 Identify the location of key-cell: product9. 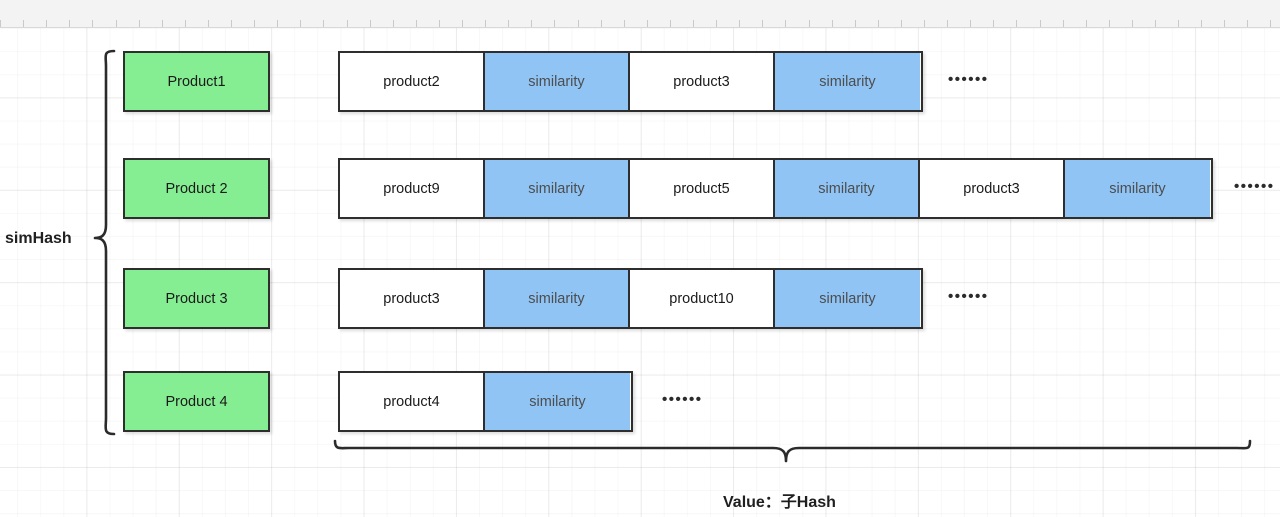
(412, 188).